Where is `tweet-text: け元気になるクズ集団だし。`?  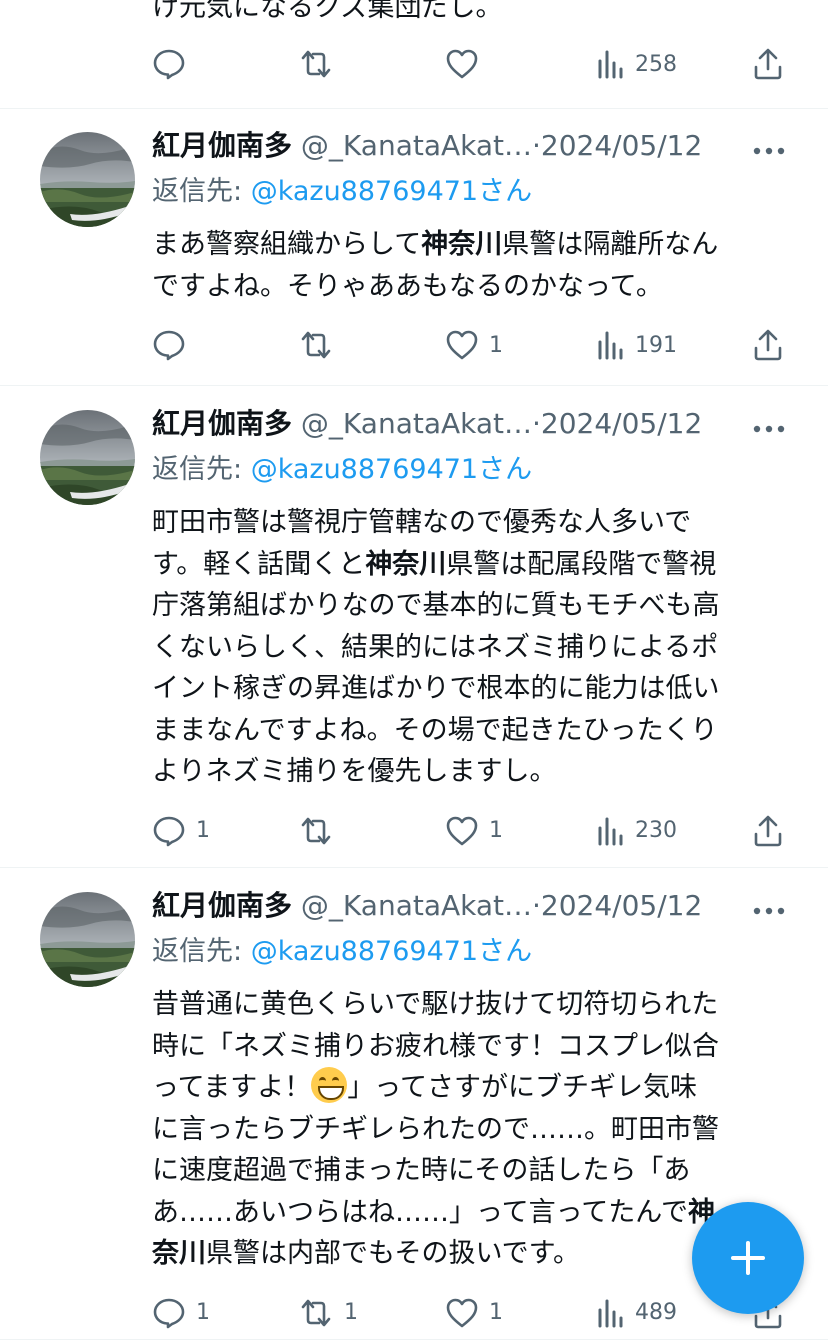
tweet-text: け元気になるクズ集団だし。 is located at coordinates (327, 11).